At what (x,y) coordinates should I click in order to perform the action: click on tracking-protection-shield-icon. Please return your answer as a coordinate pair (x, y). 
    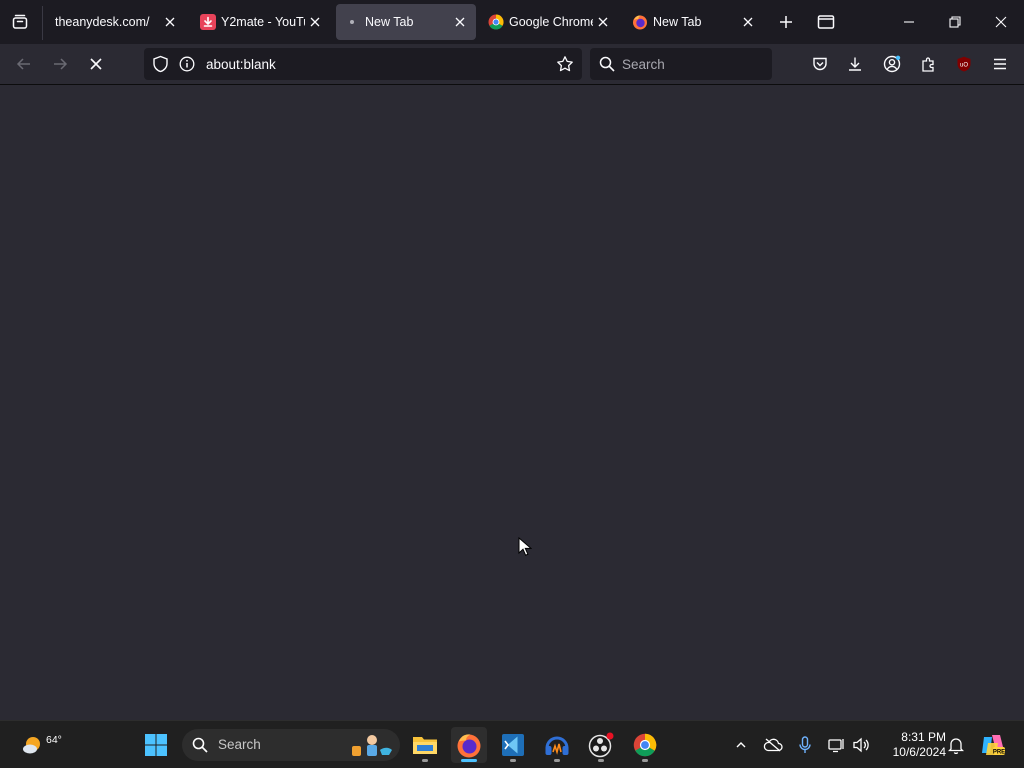
    Looking at the image, I should click on (160, 66).